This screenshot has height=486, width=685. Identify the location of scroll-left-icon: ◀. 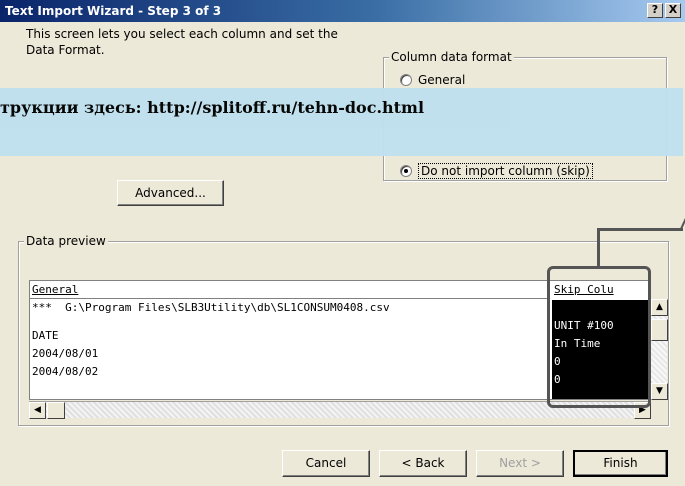
(37, 410).